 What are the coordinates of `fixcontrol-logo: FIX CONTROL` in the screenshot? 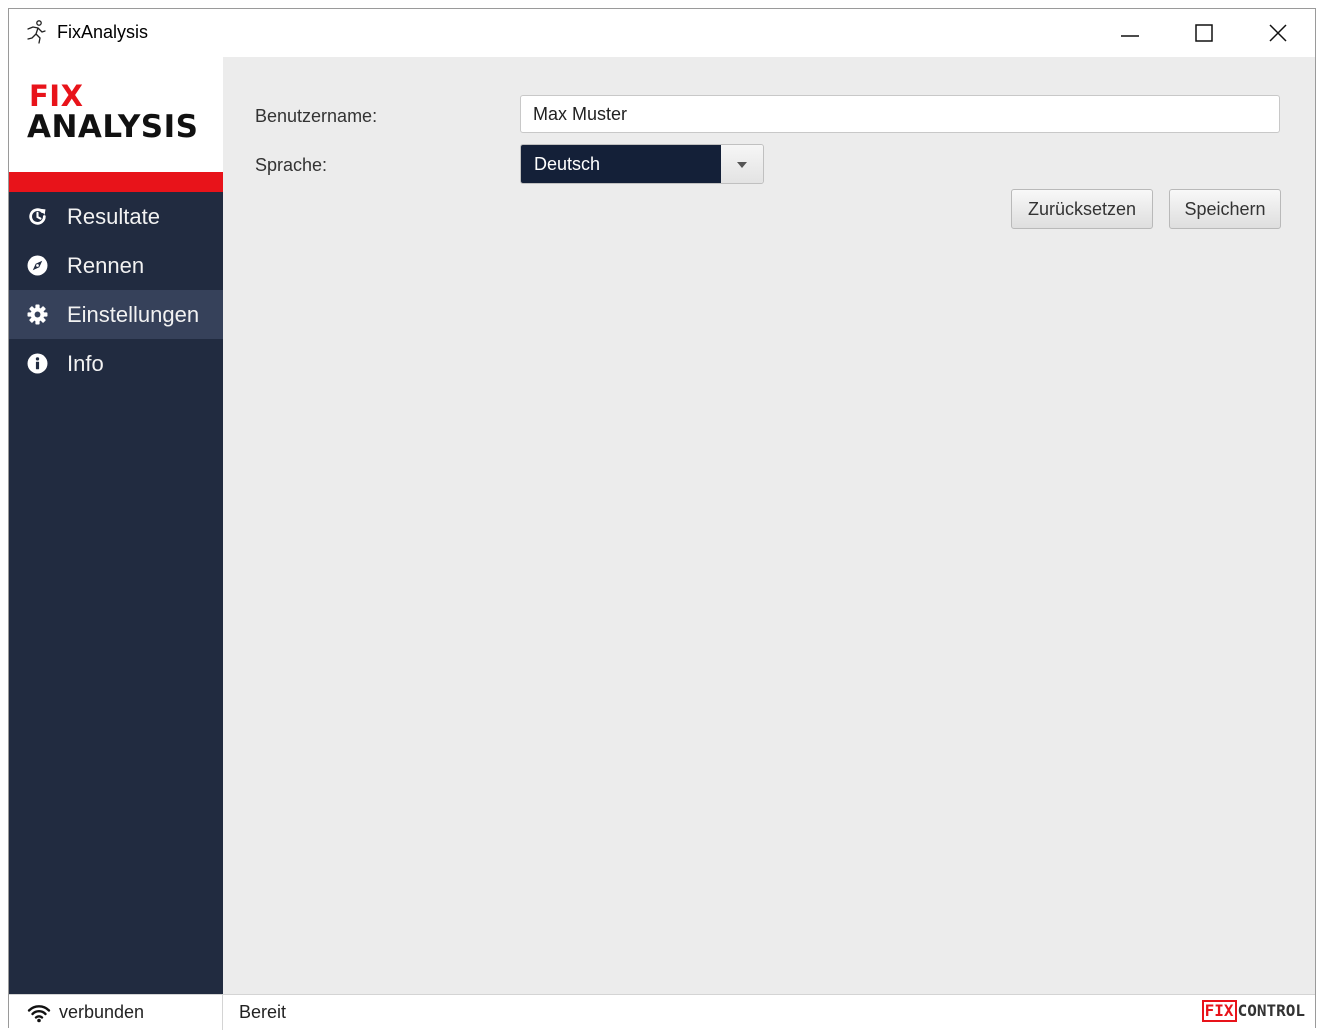 It's located at (1253, 1012).